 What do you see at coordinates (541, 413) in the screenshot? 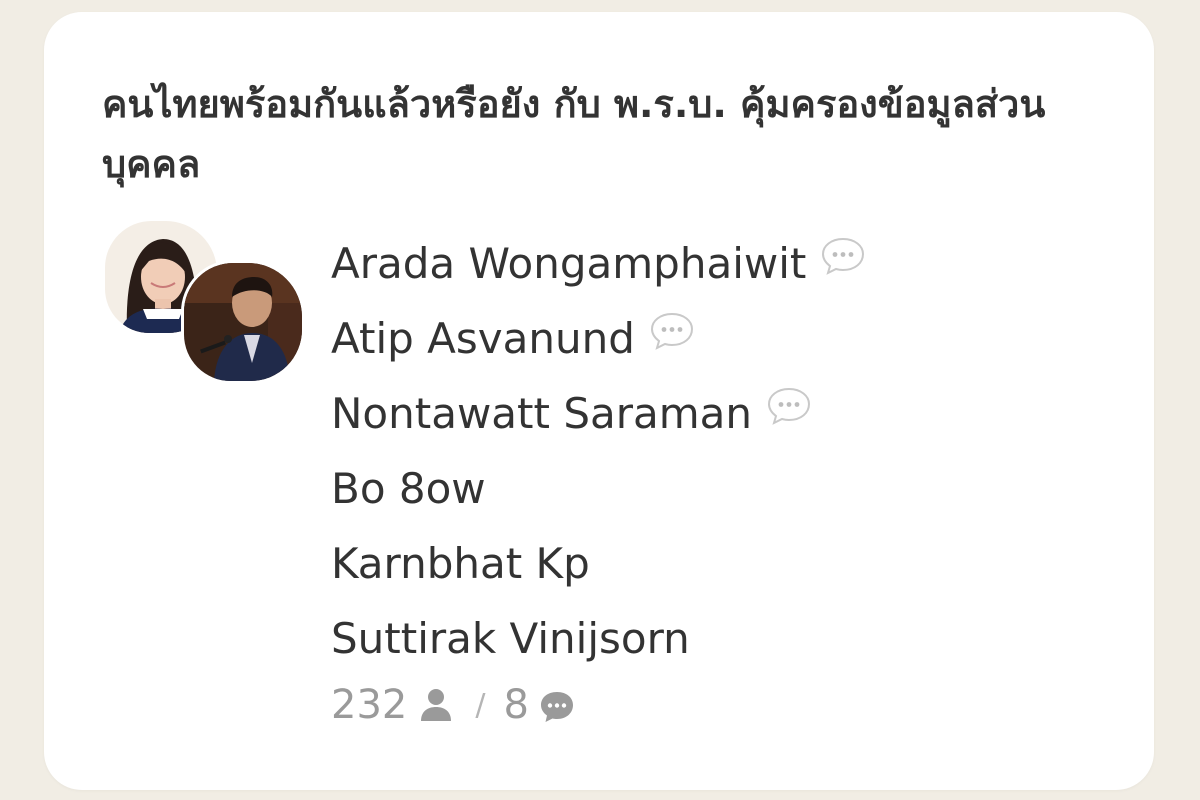
I see `speaker-name: Nontawatt Saraman` at bounding box center [541, 413].